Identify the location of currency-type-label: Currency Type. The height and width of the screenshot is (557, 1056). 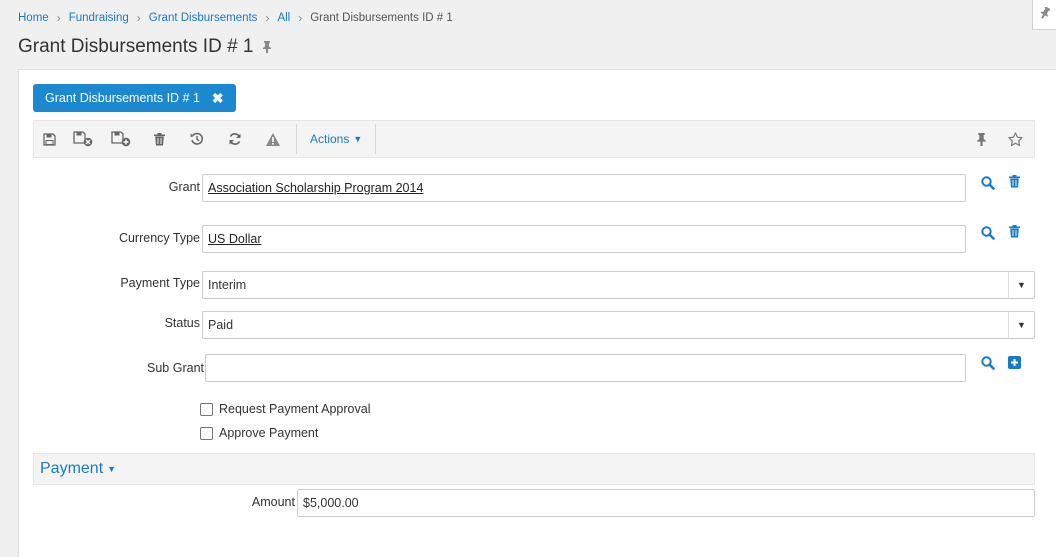
(159, 238).